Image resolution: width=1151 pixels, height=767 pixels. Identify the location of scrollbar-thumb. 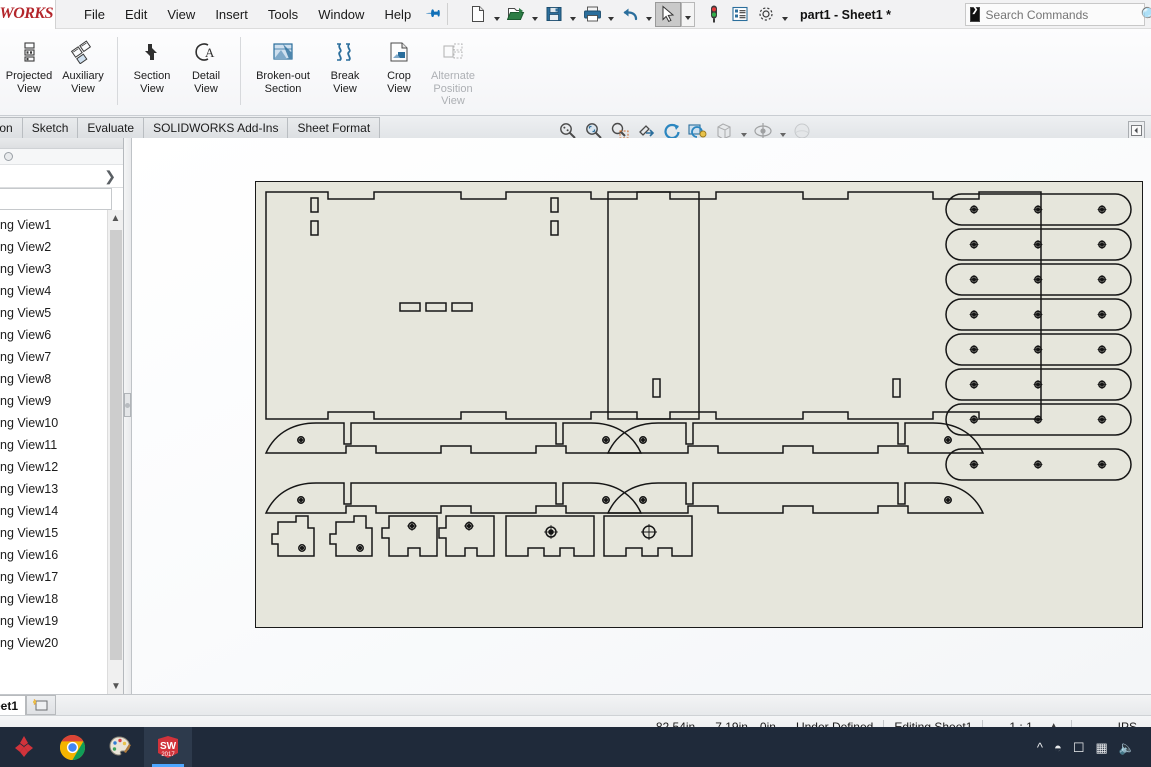
(116, 445).